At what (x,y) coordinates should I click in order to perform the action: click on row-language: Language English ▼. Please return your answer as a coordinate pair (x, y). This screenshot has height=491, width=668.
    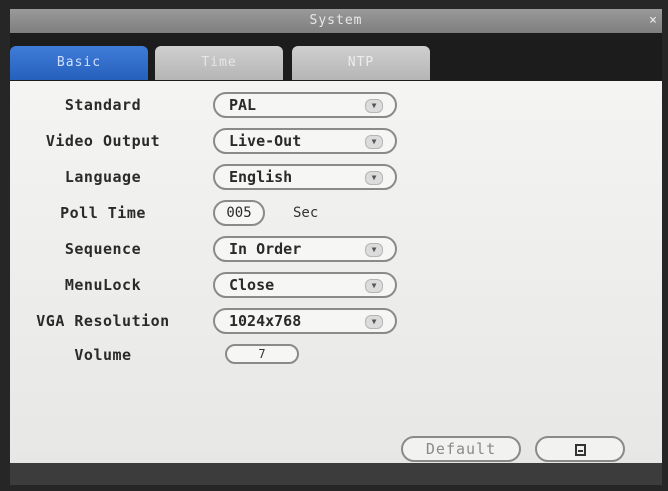
    Looking at the image, I should click on (336, 177).